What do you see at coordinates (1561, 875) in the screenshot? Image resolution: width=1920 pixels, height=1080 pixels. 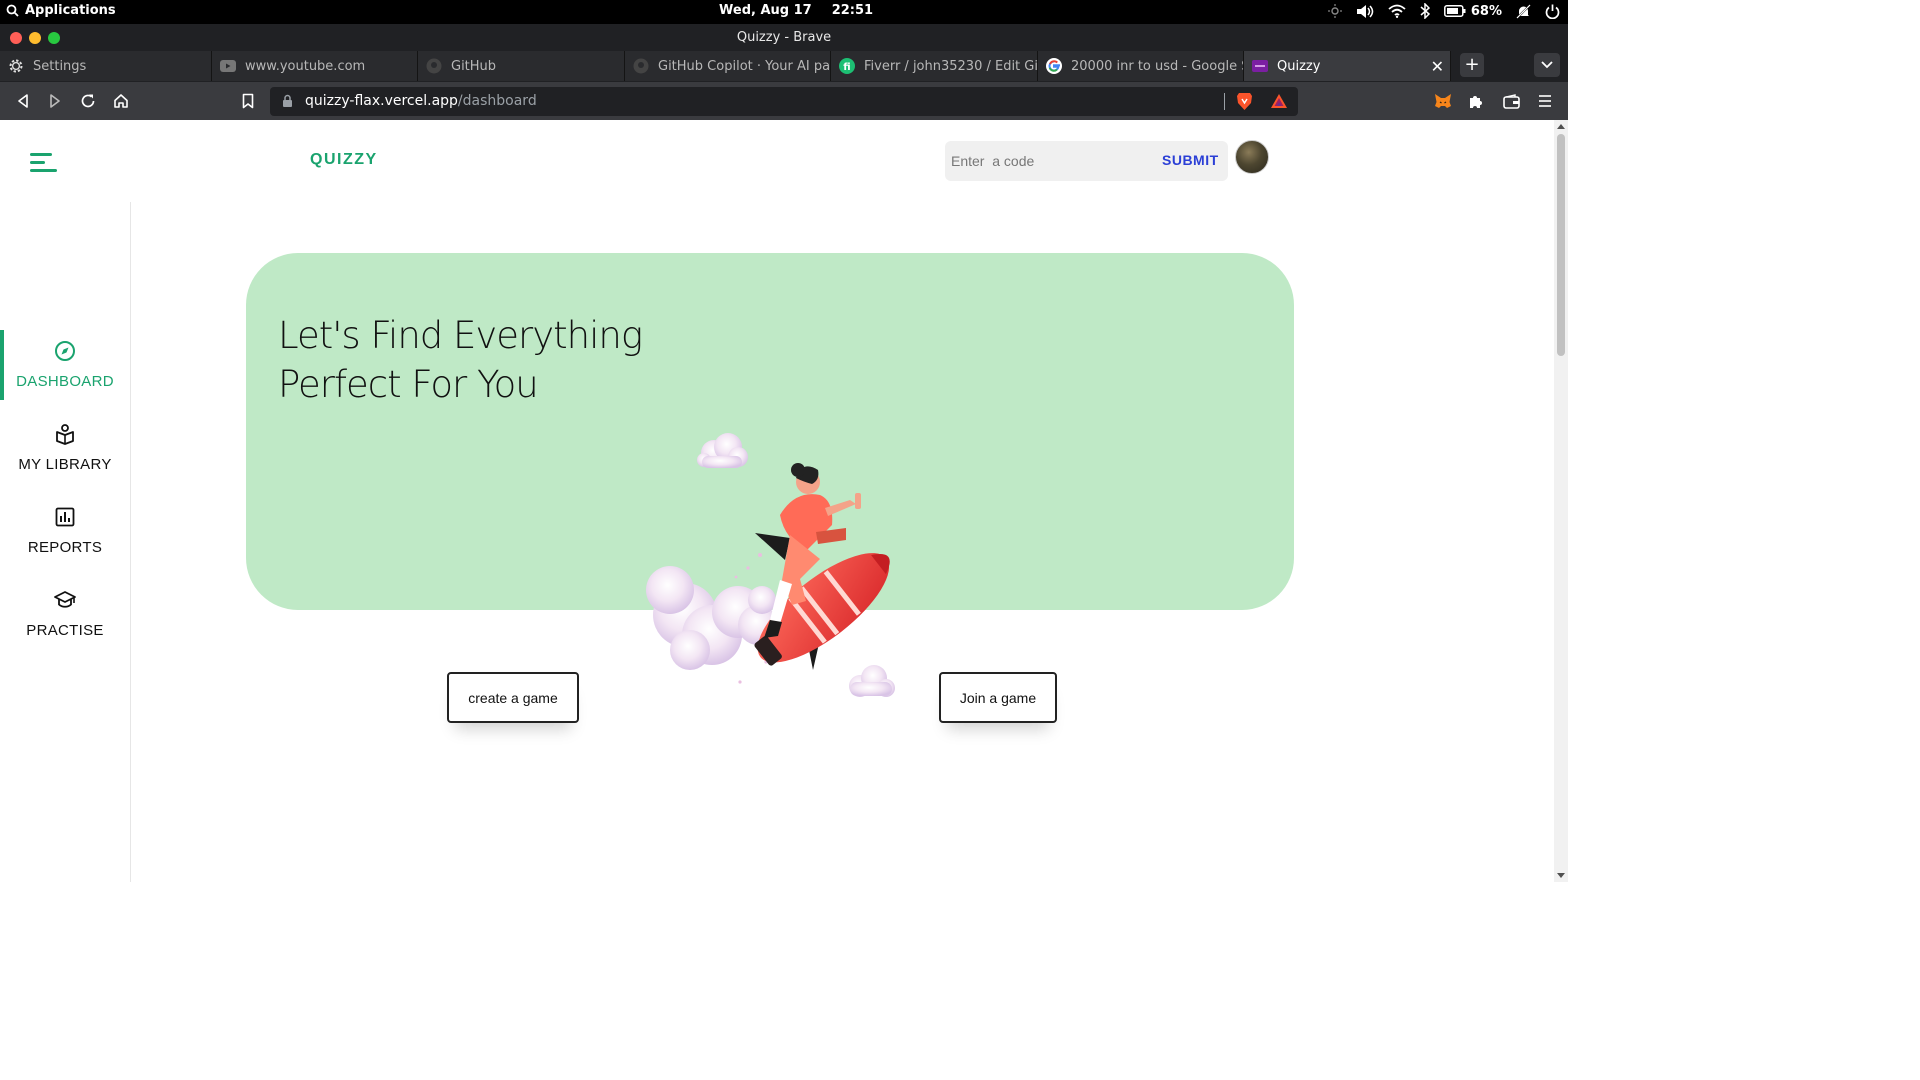 I see `scroll-down-icon` at bounding box center [1561, 875].